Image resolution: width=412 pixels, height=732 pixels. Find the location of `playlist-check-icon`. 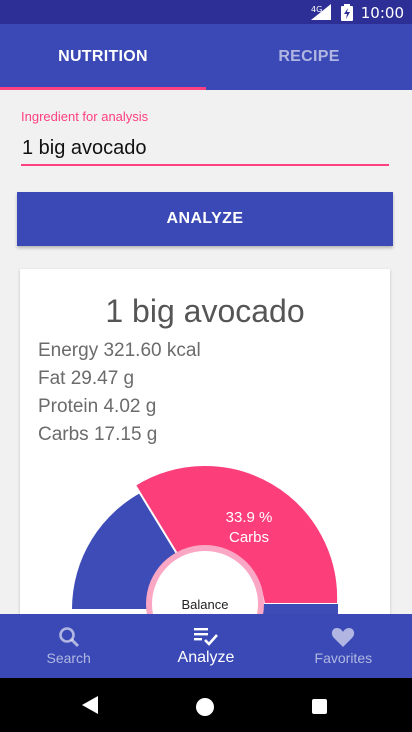

playlist-check-icon is located at coordinates (205, 637).